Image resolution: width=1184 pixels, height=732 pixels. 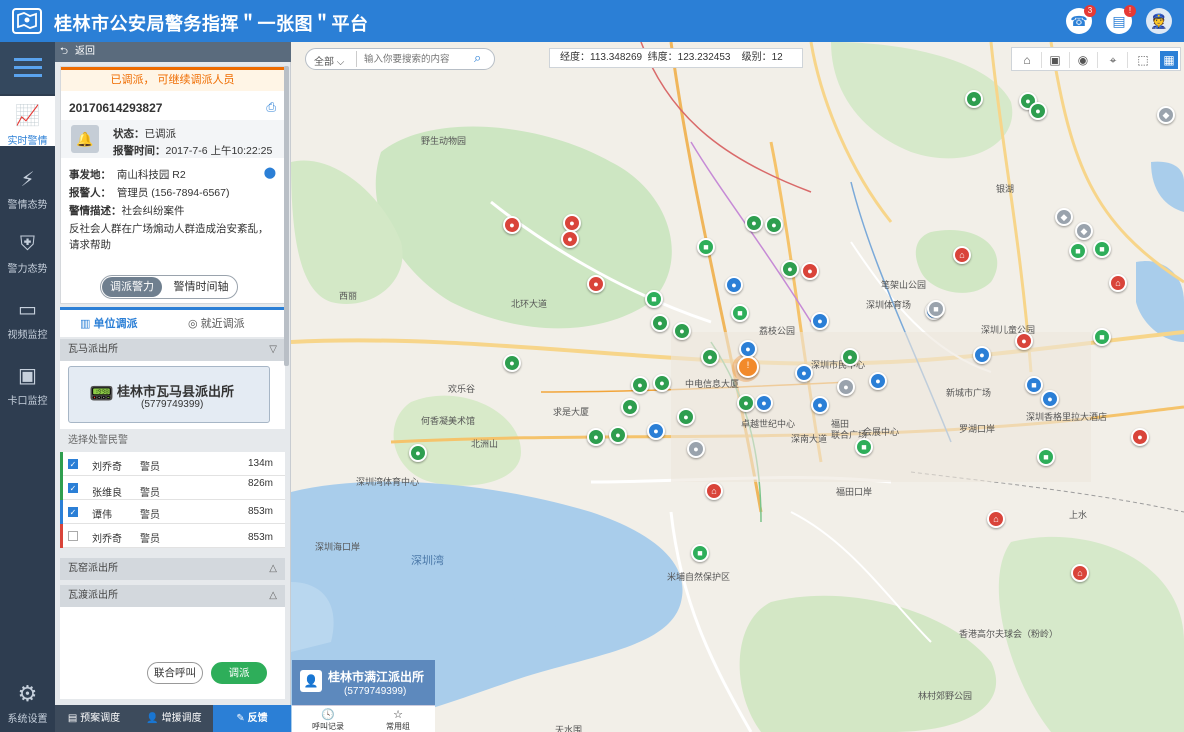 I want to click on current-station-card: 👤 桂林市满江派出所 (5779749399), so click(x=363, y=682).